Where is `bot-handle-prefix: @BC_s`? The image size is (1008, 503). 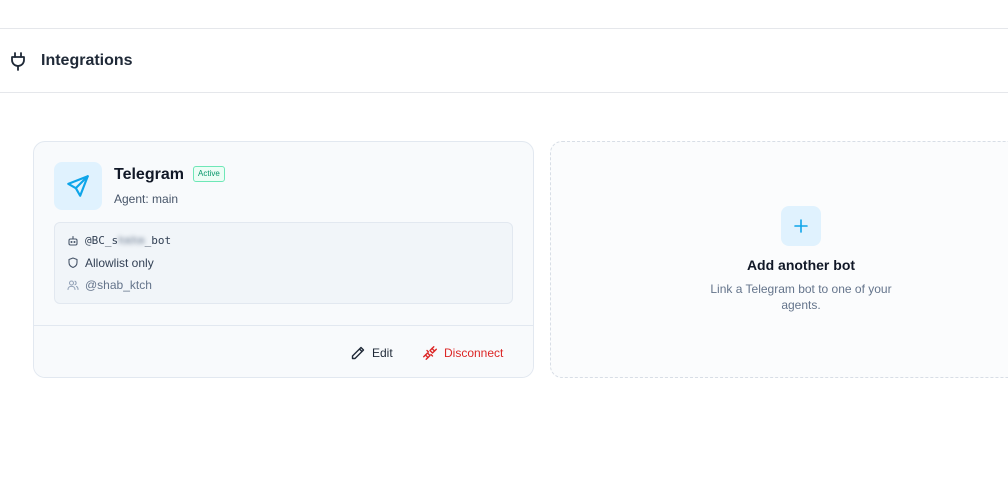 bot-handle-prefix: @BC_s is located at coordinates (102, 240).